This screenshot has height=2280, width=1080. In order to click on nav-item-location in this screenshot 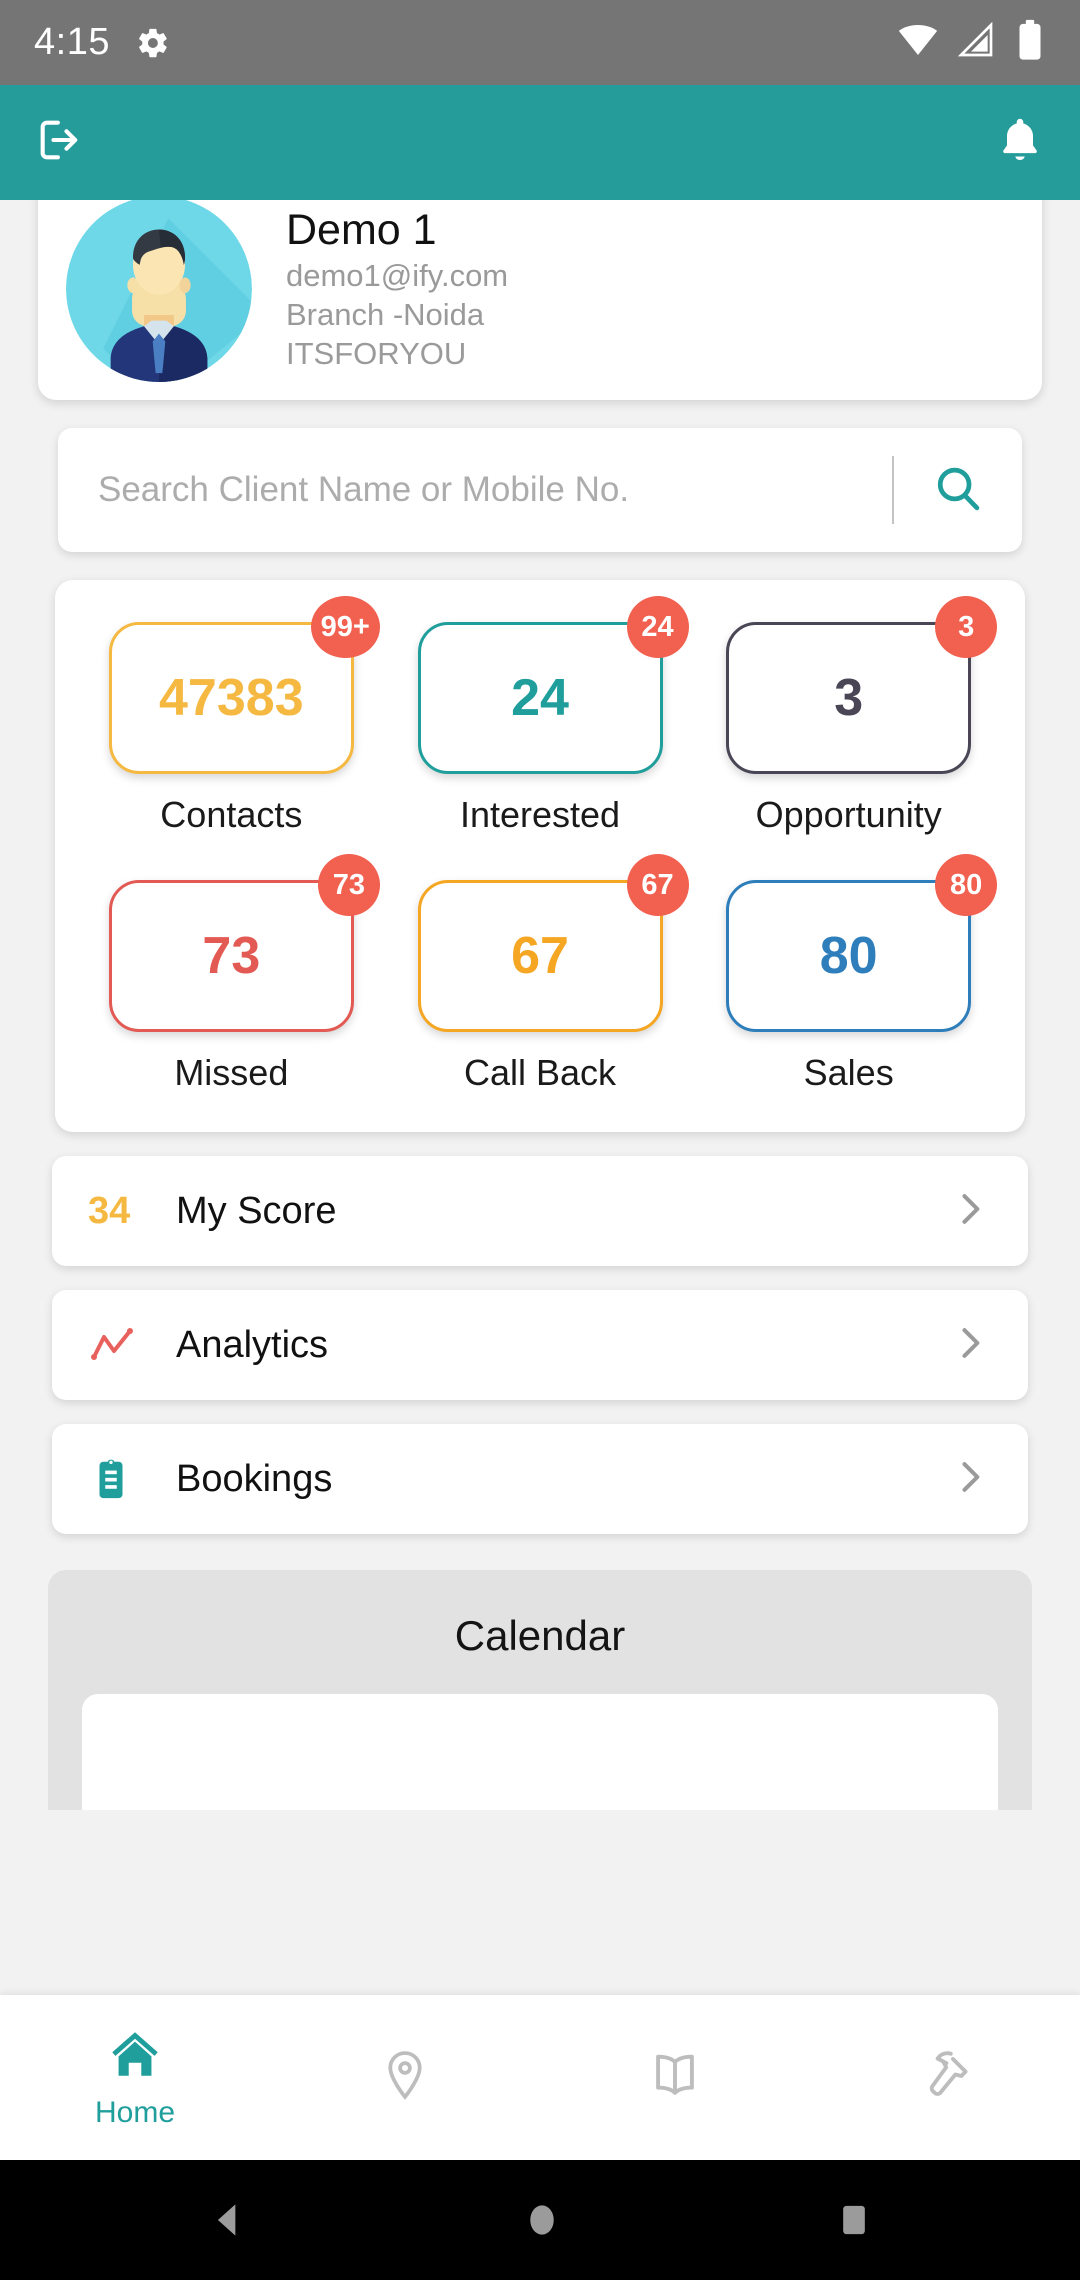, I will do `click(405, 2077)`.